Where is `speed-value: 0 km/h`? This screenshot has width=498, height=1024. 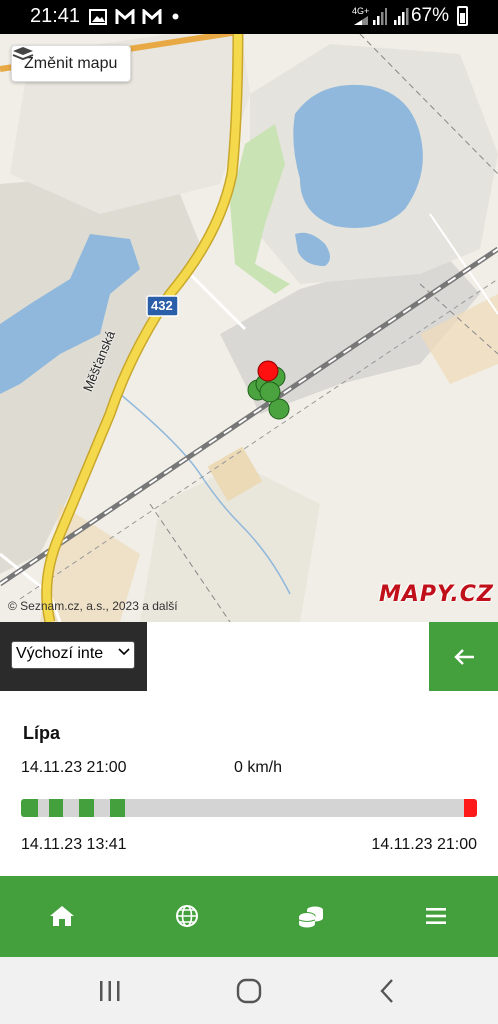 speed-value: 0 km/h is located at coordinates (258, 767).